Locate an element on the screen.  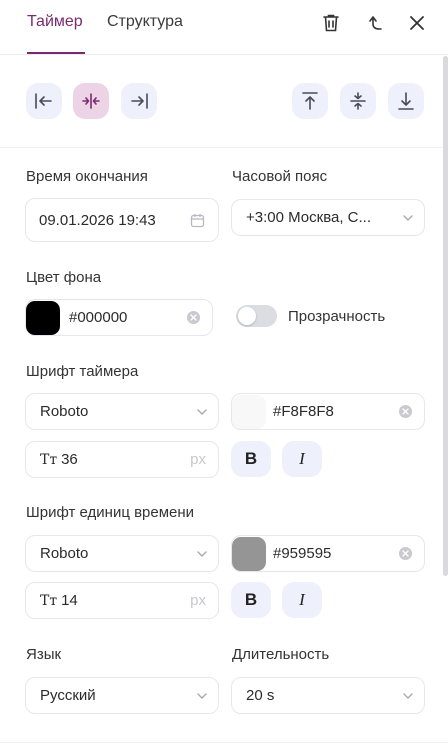
units-font-value: Roboto is located at coordinates (64, 553).